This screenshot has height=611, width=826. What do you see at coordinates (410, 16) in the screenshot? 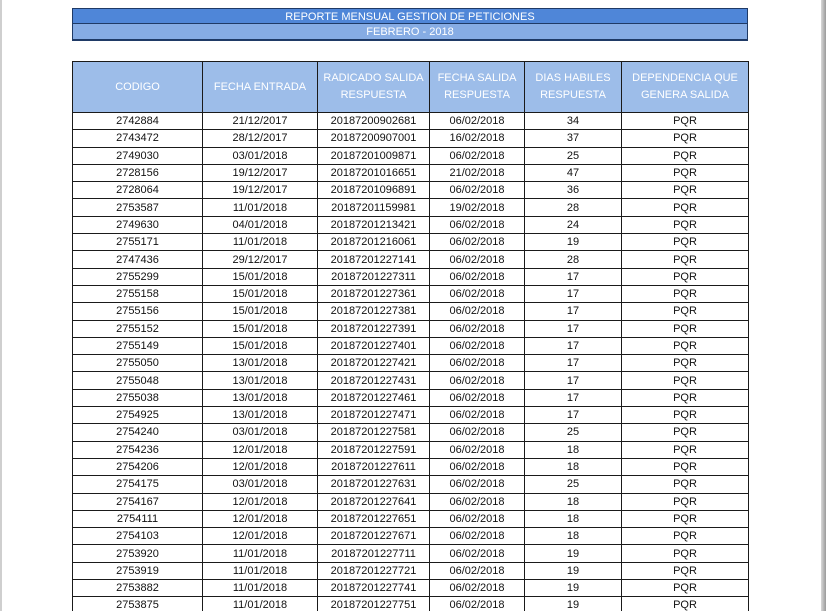
I see `report-title: REPORTE MENSUAL GESTION DE PETICIONES` at bounding box center [410, 16].